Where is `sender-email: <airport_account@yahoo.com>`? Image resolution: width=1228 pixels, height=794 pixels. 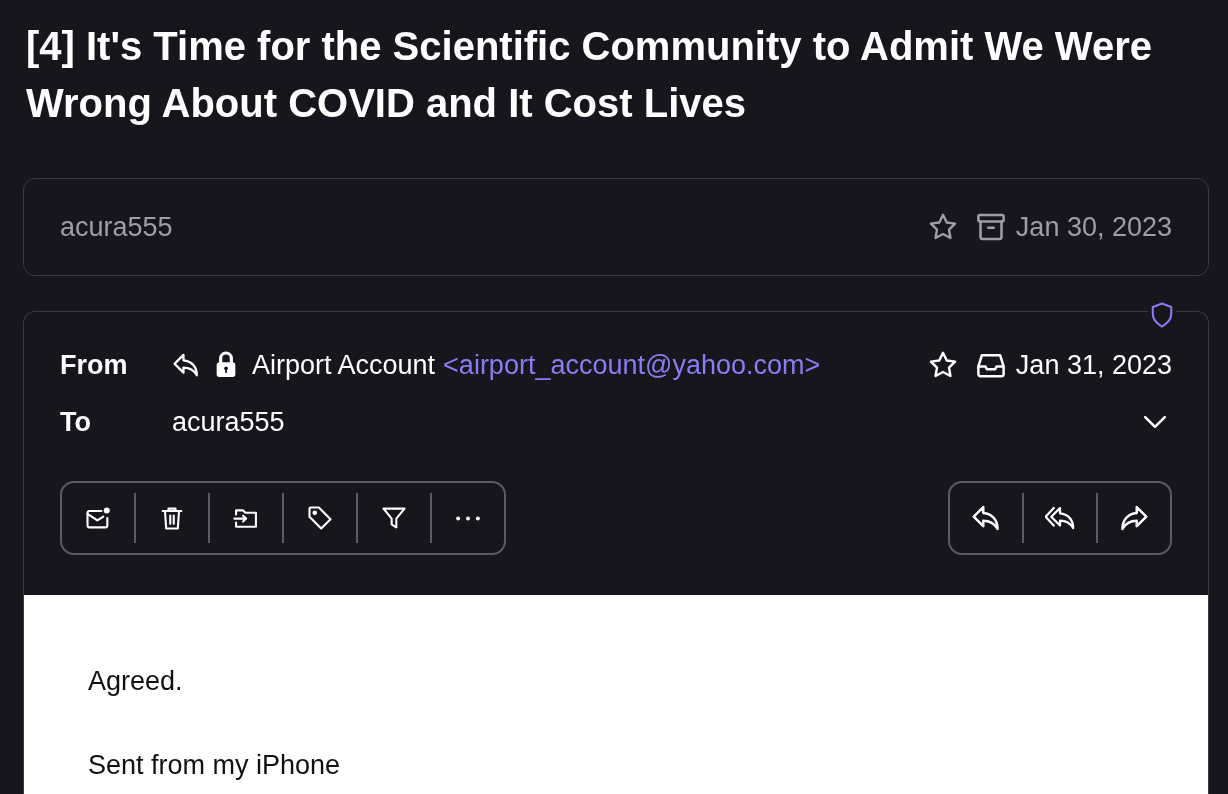 sender-email: <airport_account@yahoo.com> is located at coordinates (632, 365).